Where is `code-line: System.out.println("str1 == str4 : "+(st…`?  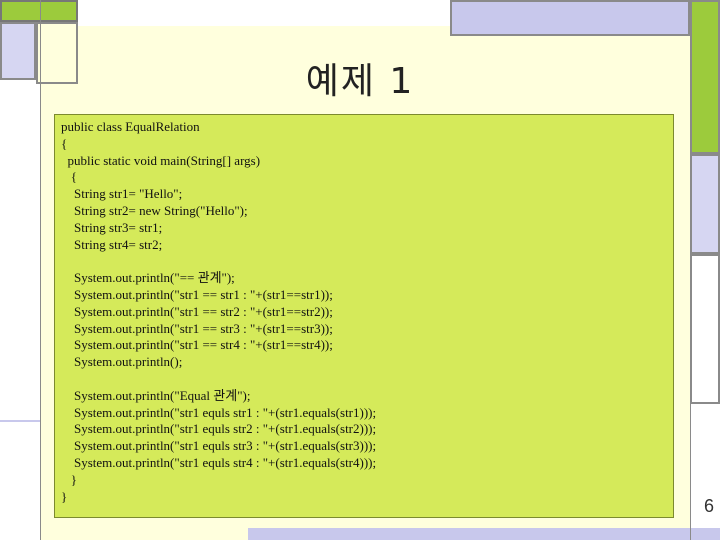
code-line: System.out.println("str1 == str4 : "+(st… is located at coordinates (197, 345).